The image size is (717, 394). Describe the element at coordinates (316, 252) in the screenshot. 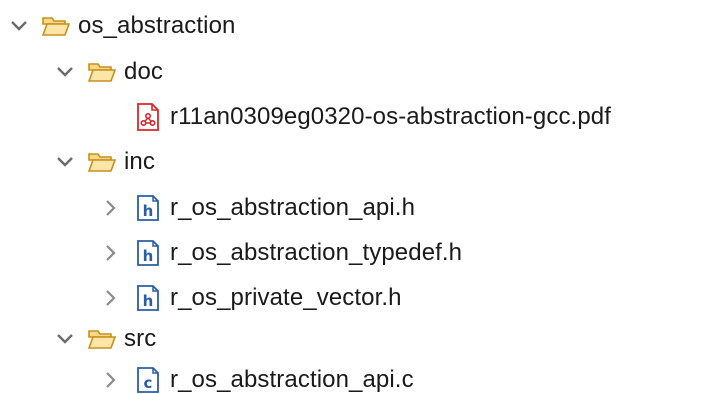

I see `tree-node-label: r_os_abstraction_typedef.h` at that location.